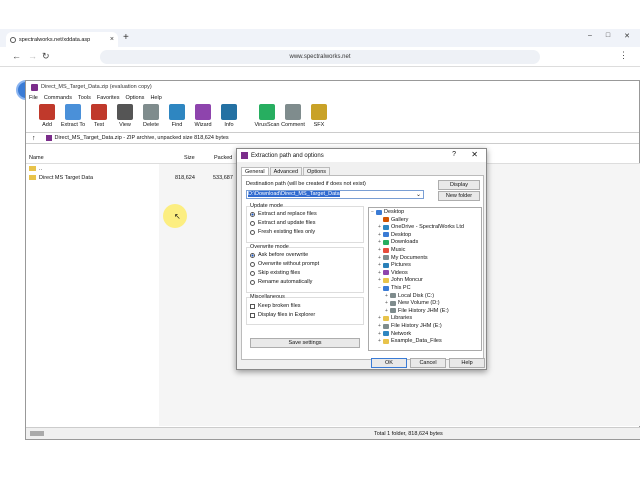 The height and width of the screenshot is (480, 640). Describe the element at coordinates (125, 116) in the screenshot. I see `view-button: View` at that location.